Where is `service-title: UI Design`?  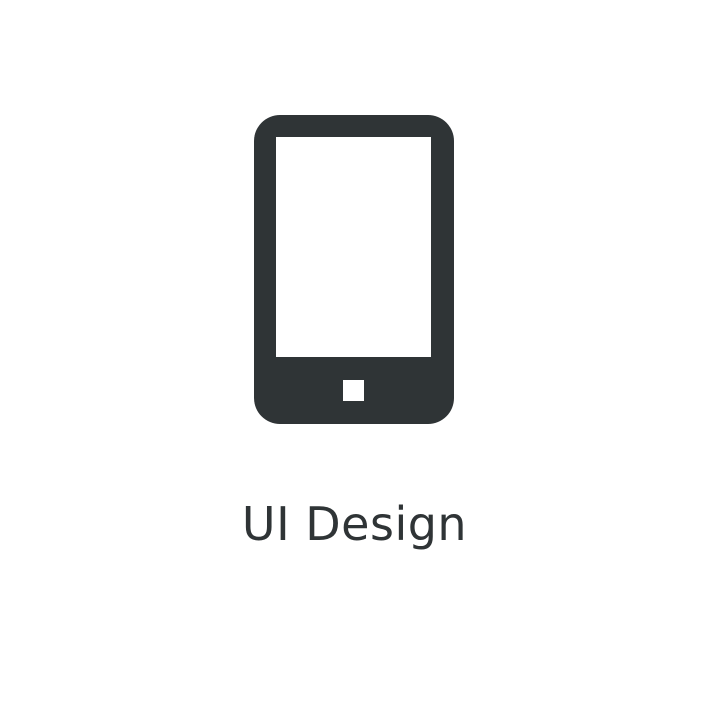
service-title: UI Design is located at coordinates (354, 524).